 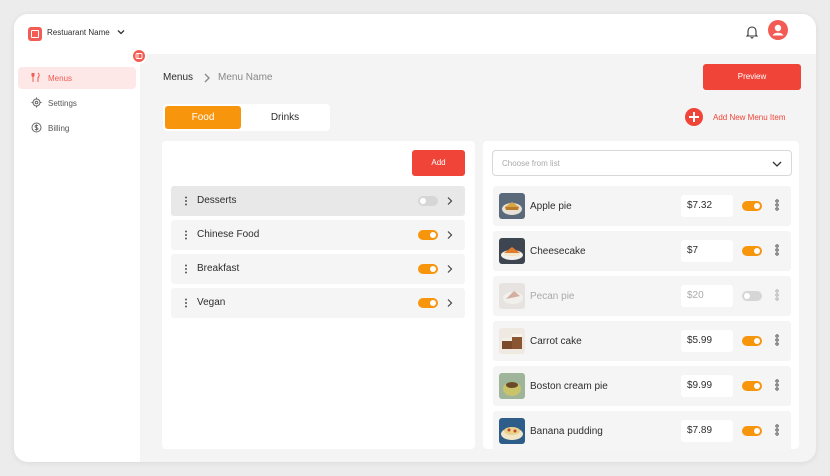 What do you see at coordinates (552, 296) in the screenshot?
I see `menu-item-name: Pecan pie` at bounding box center [552, 296].